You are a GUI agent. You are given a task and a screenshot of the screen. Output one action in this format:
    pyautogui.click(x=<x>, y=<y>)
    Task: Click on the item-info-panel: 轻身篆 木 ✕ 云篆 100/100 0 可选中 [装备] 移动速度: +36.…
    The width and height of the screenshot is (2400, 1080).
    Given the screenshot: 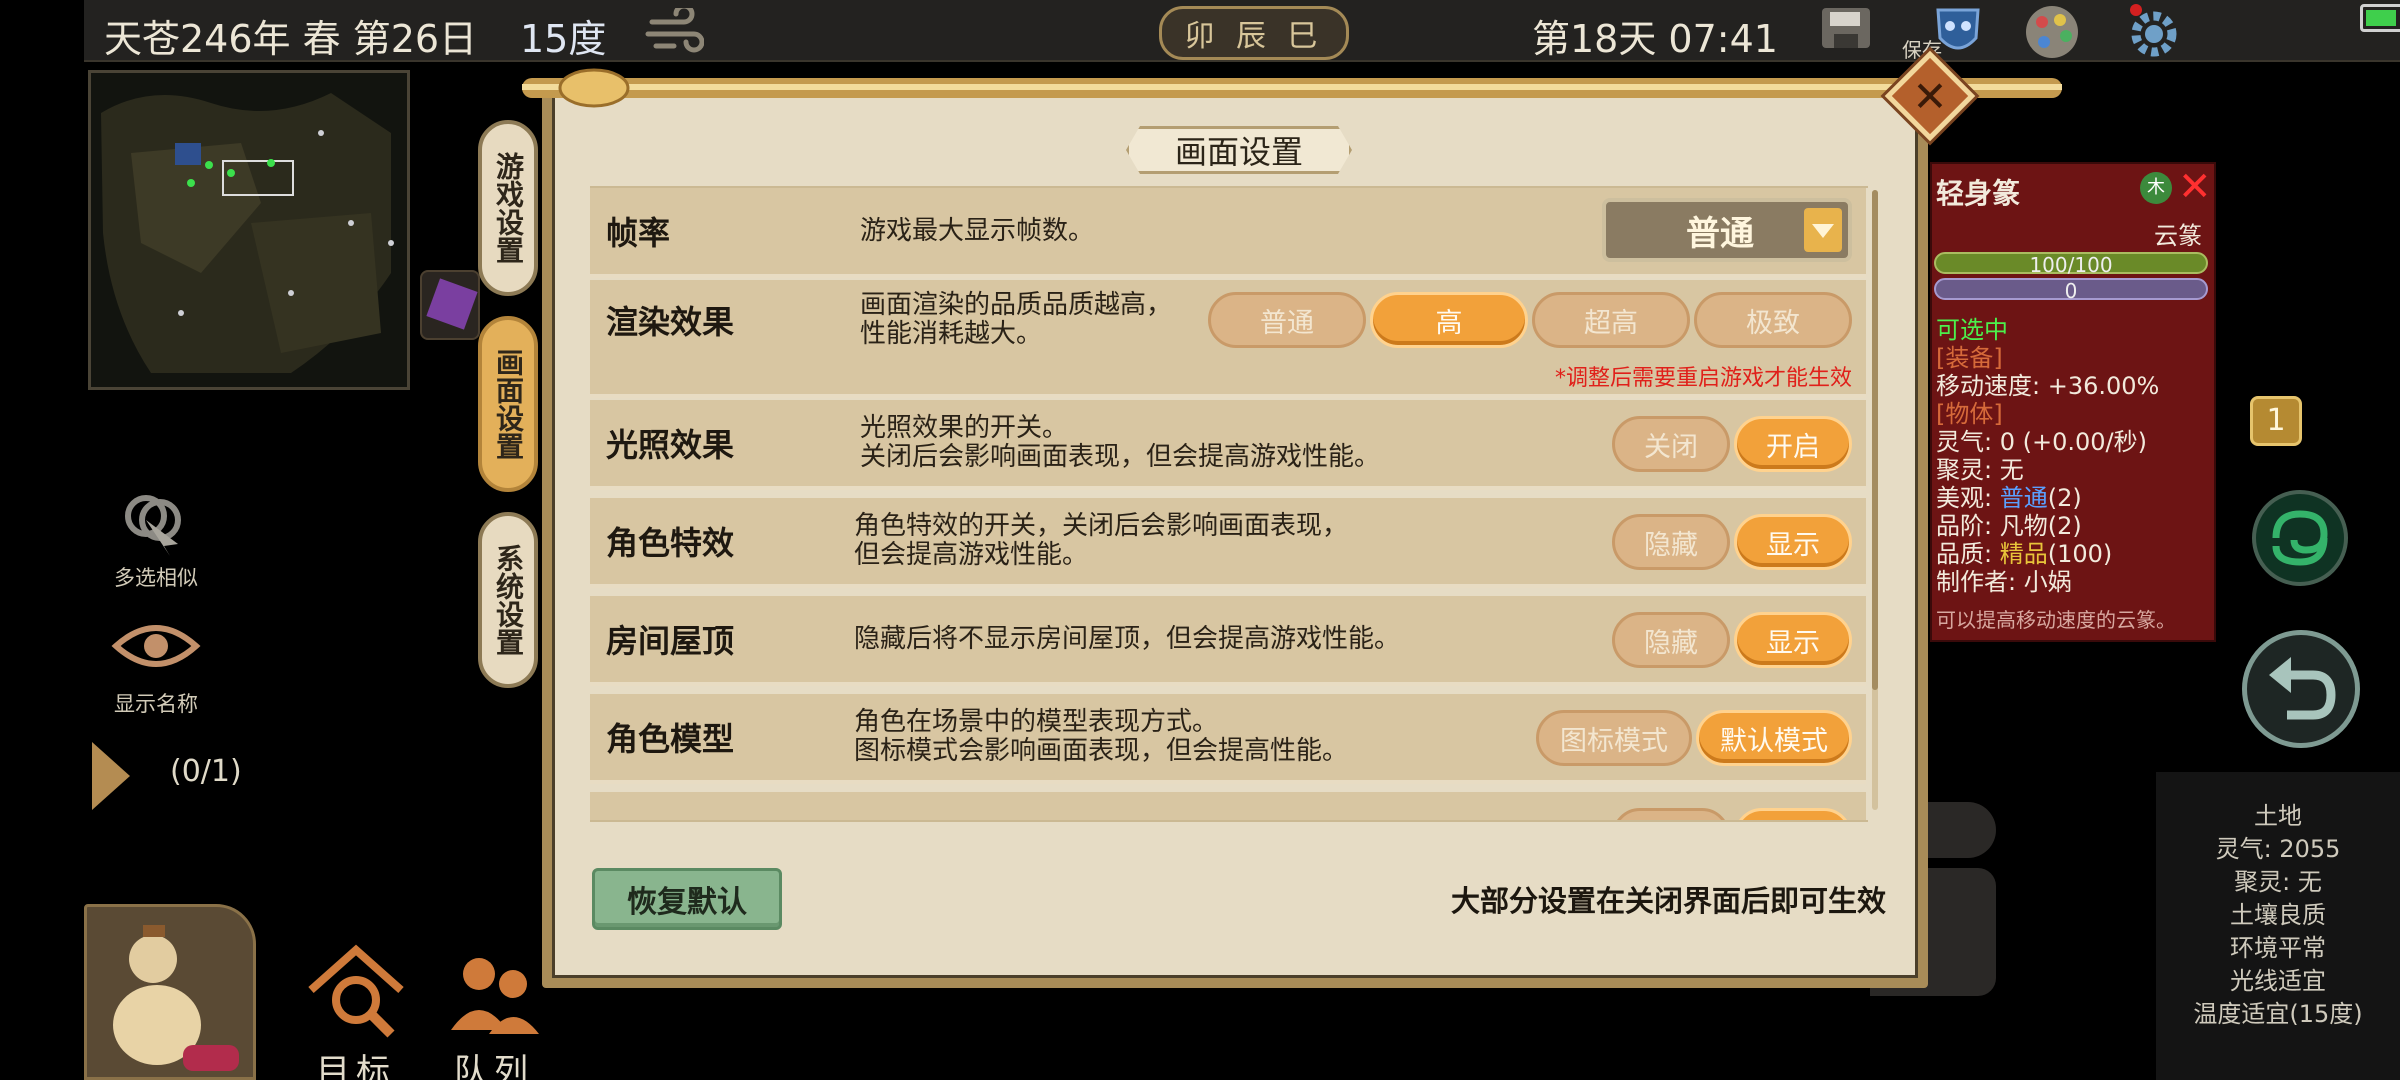 What is the action you would take?
    pyautogui.click(x=2073, y=402)
    